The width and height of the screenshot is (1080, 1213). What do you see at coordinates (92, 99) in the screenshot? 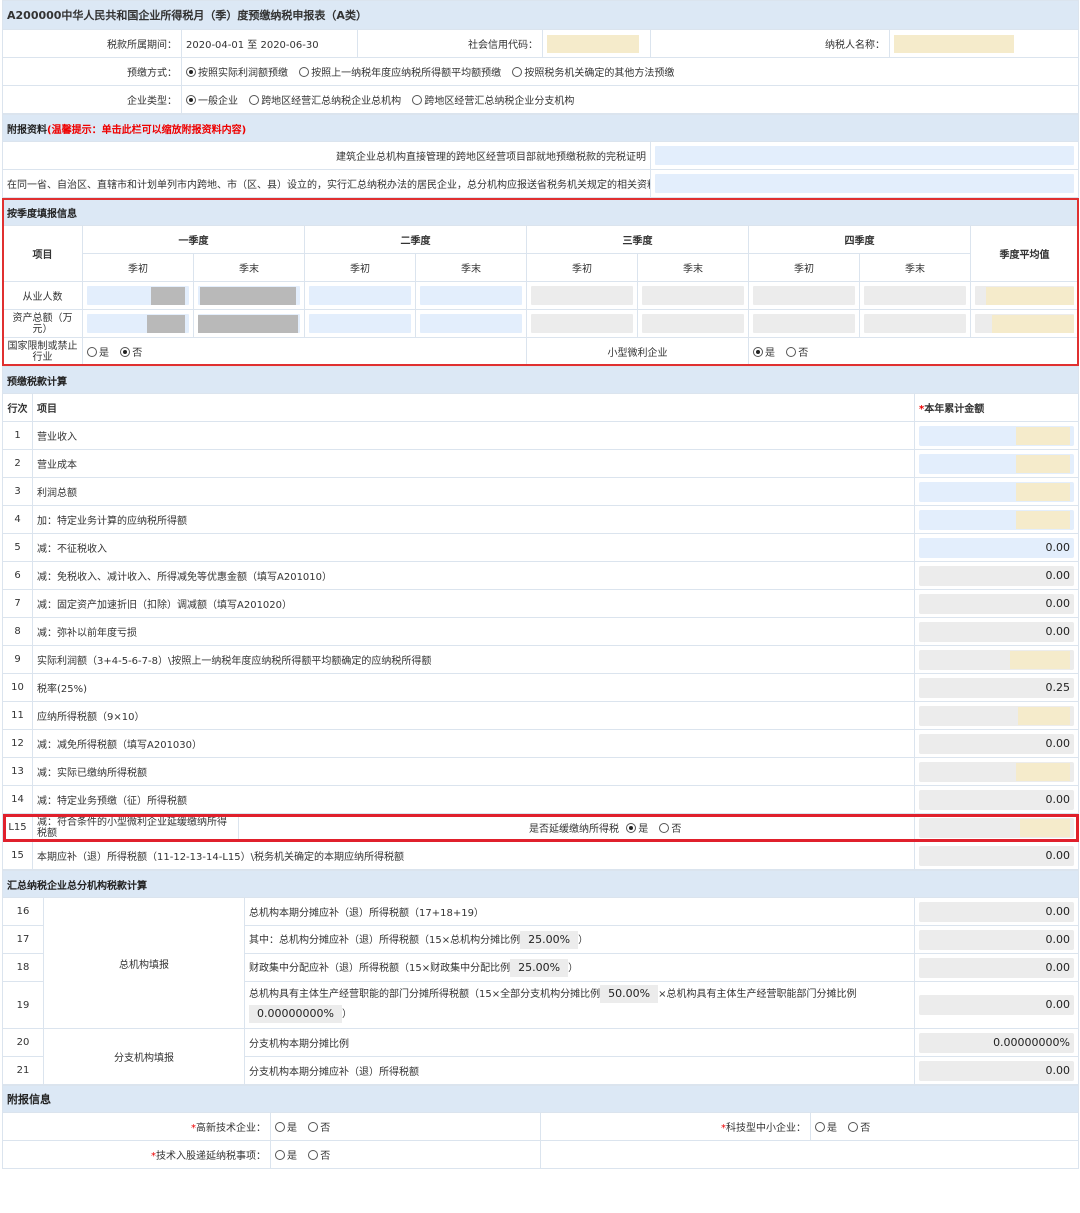
I see `enterprise-type-label: 企业类型：` at bounding box center [92, 99].